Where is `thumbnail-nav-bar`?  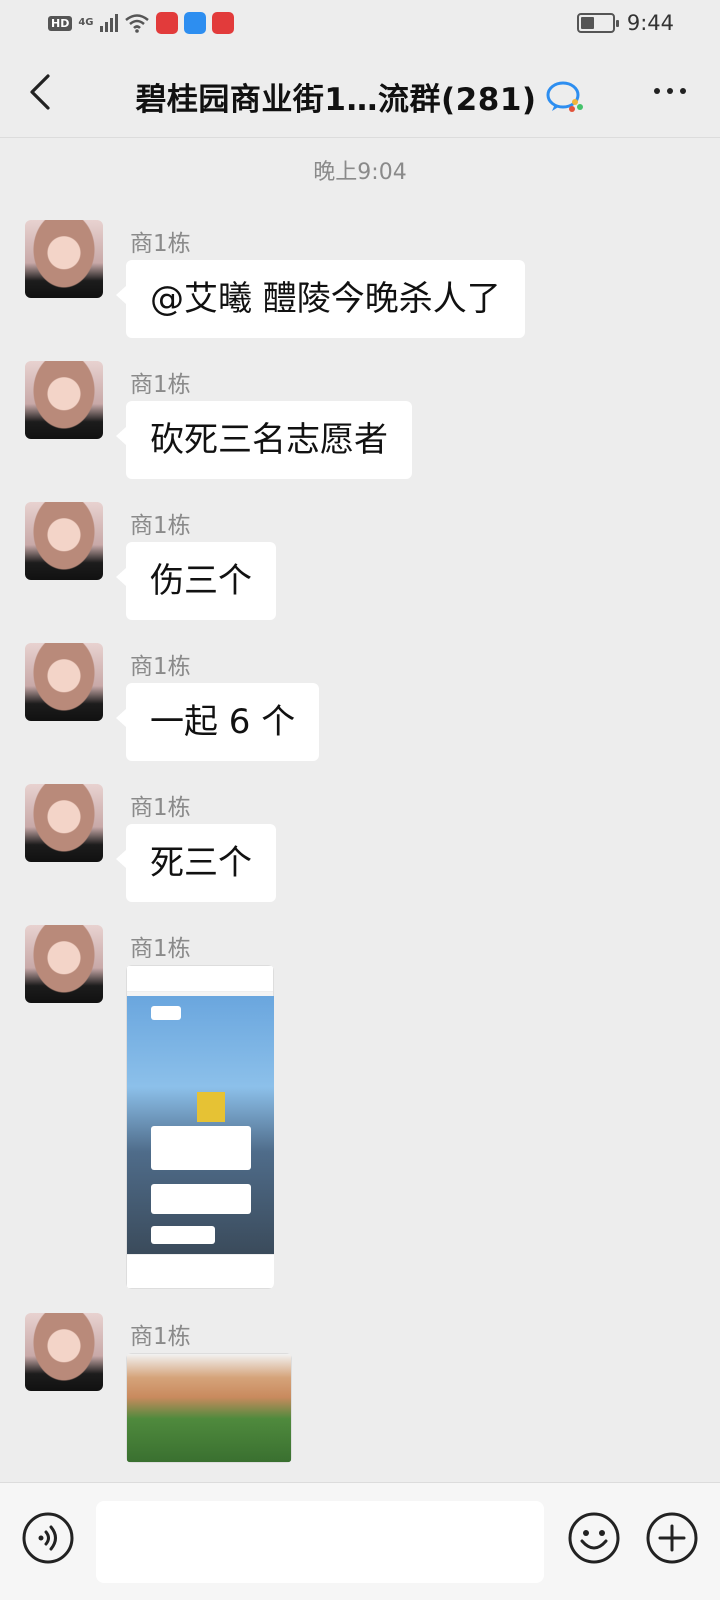
thumbnail-nav-bar is located at coordinates (200, 1271).